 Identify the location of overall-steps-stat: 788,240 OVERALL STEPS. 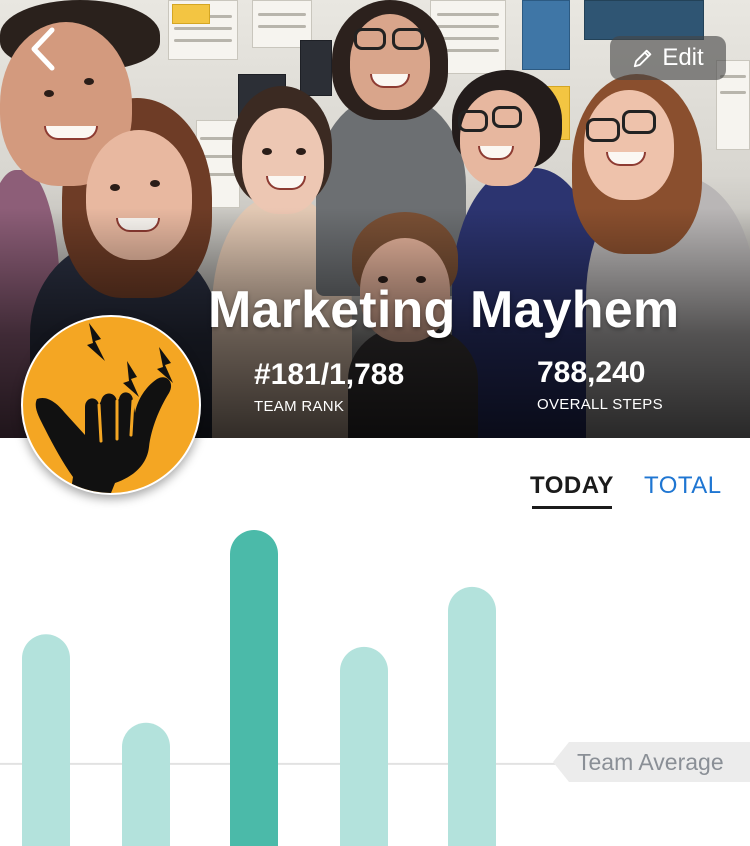
(600, 384).